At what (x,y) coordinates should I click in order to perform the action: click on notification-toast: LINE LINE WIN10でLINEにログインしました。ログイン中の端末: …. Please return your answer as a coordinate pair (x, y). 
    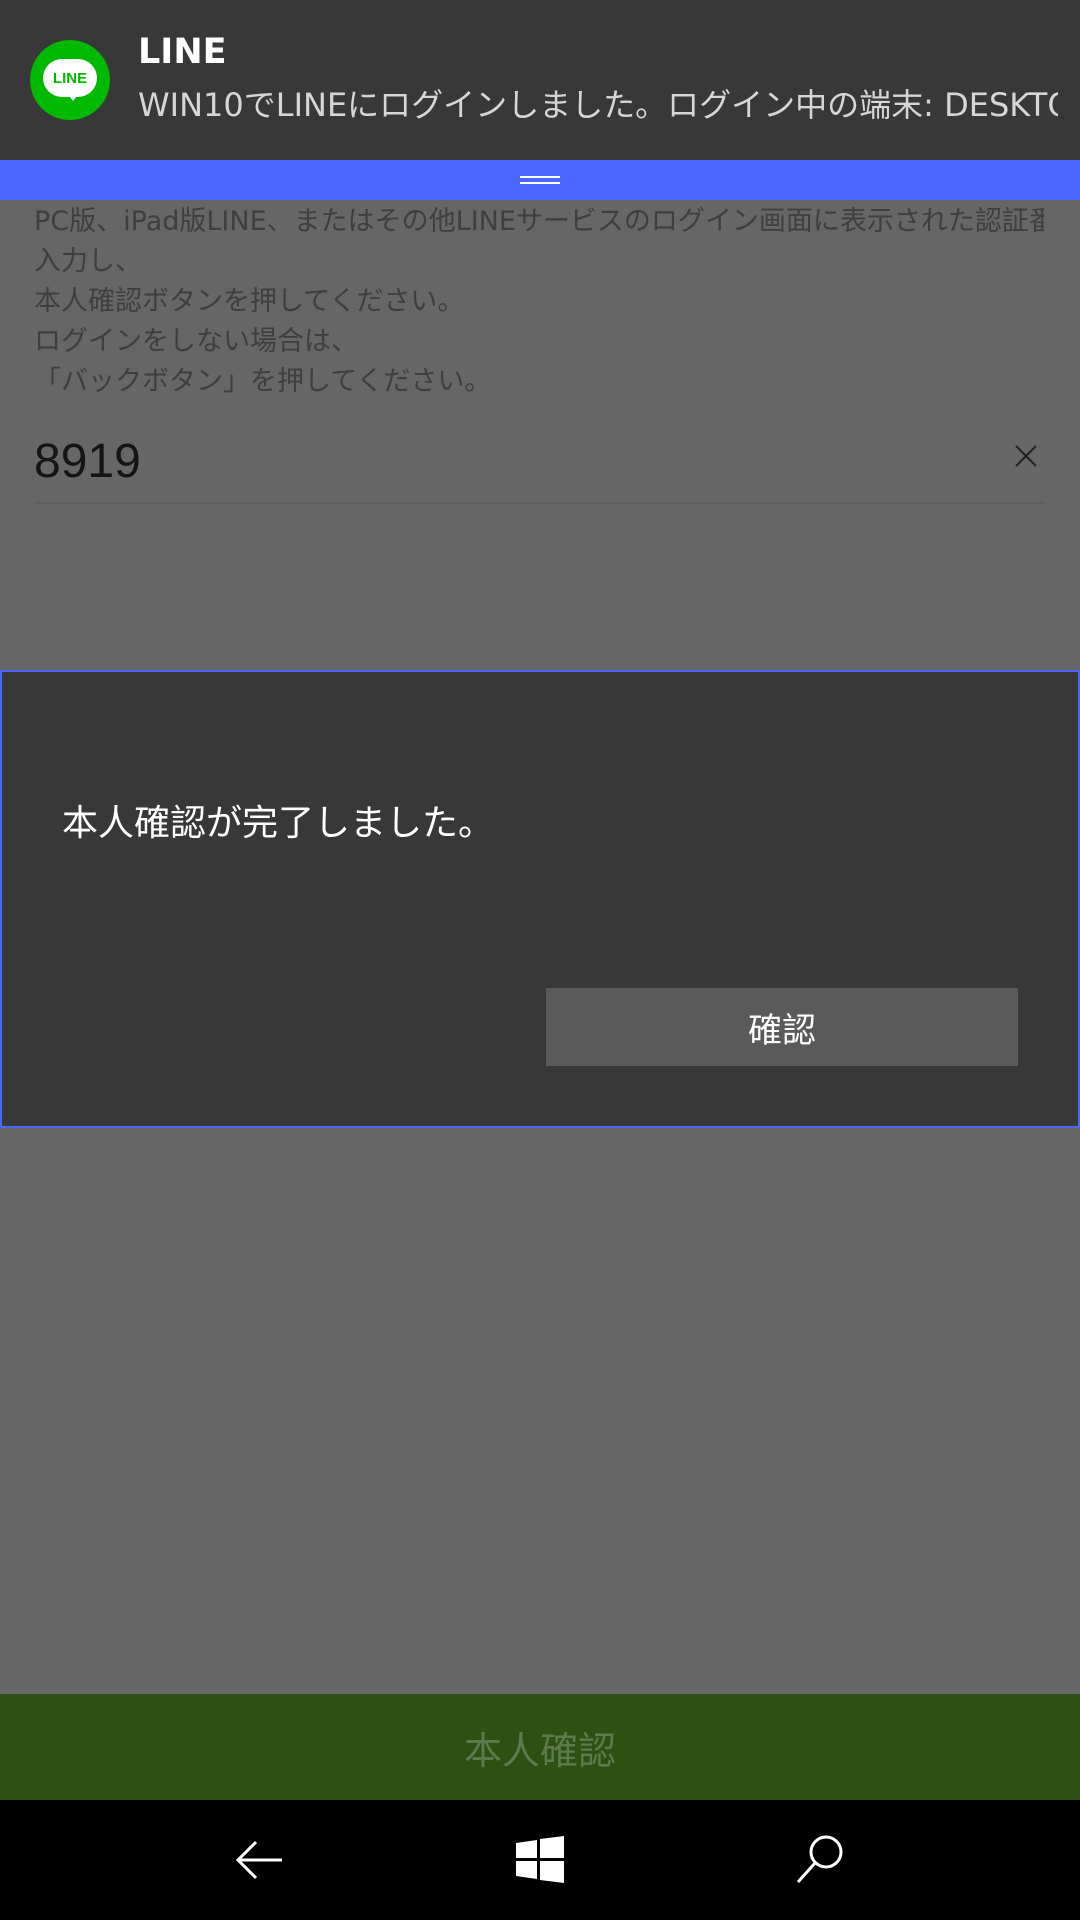
    Looking at the image, I should click on (540, 80).